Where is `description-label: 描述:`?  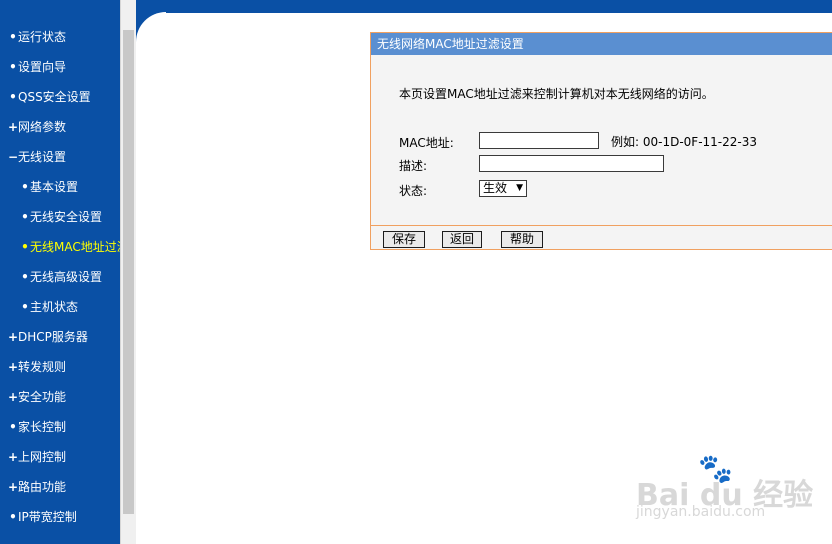 description-label: 描述: is located at coordinates (413, 166).